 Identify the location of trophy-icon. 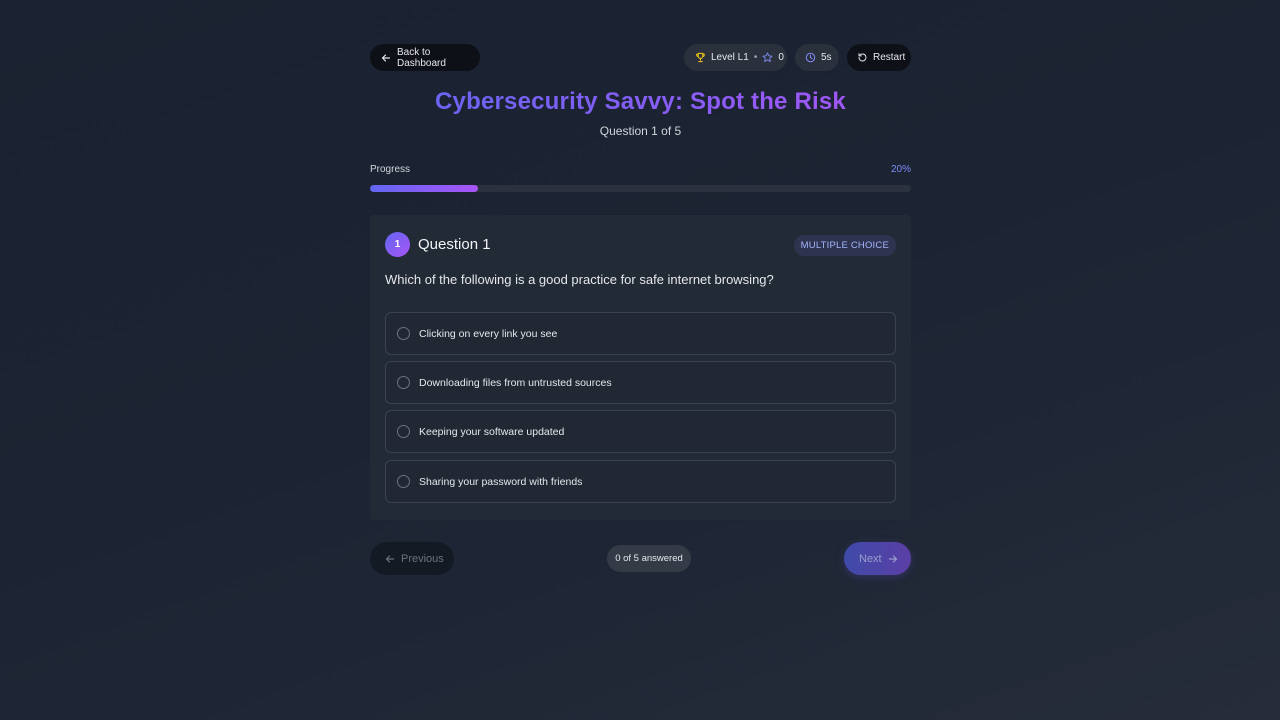
(700, 57).